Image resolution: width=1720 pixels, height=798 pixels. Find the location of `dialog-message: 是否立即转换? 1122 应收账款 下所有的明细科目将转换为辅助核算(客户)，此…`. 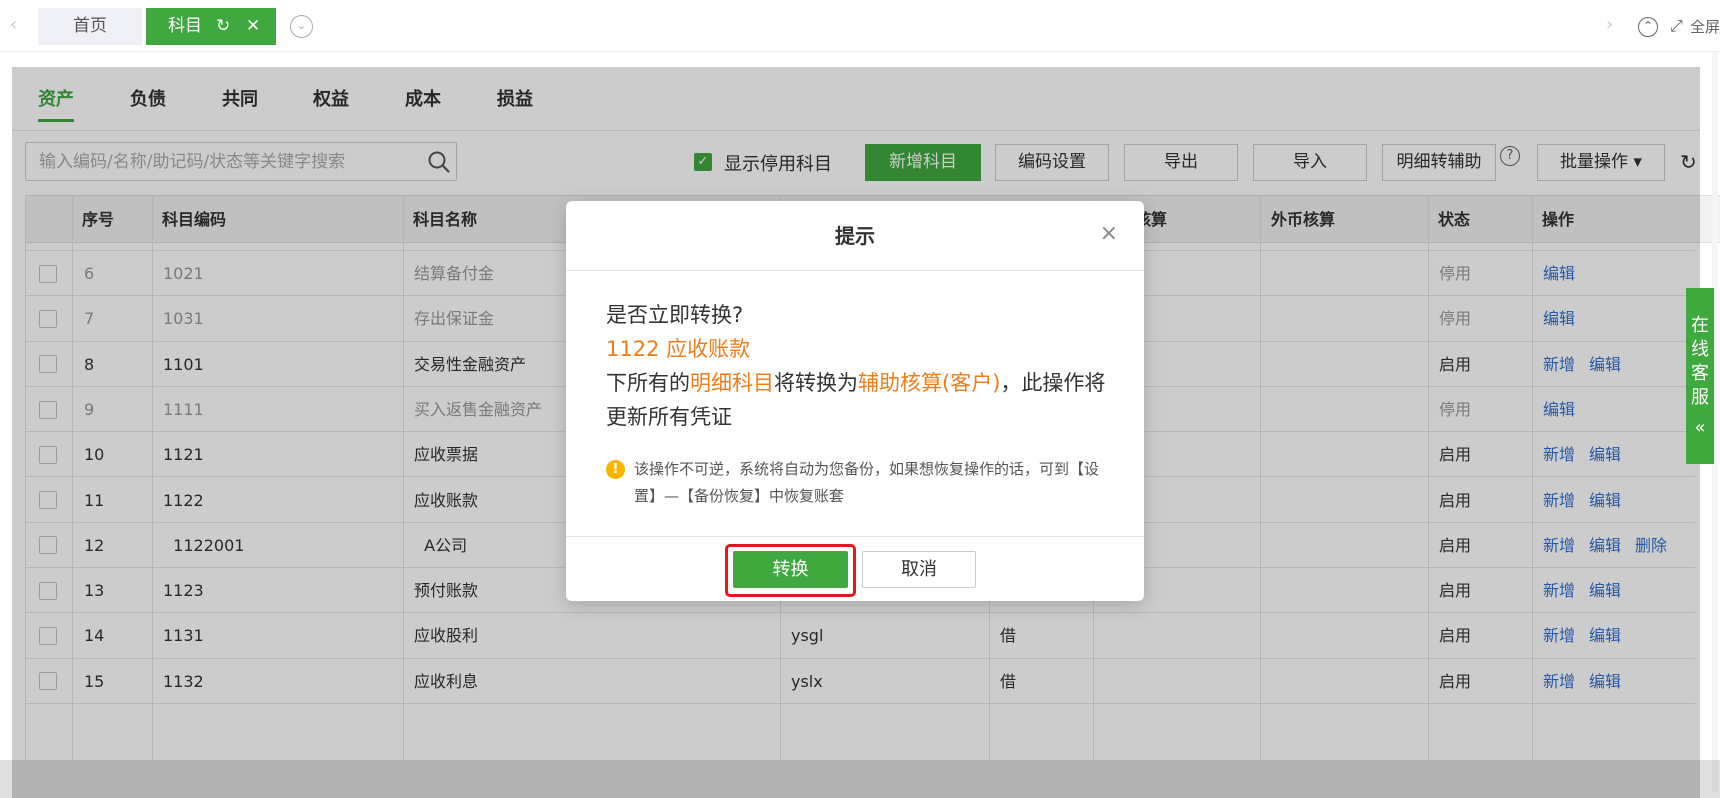

dialog-message: 是否立即转换? 1122 应收账款 下所有的明细科目将转换为辅助核算(客户)，此… is located at coordinates (861, 366).